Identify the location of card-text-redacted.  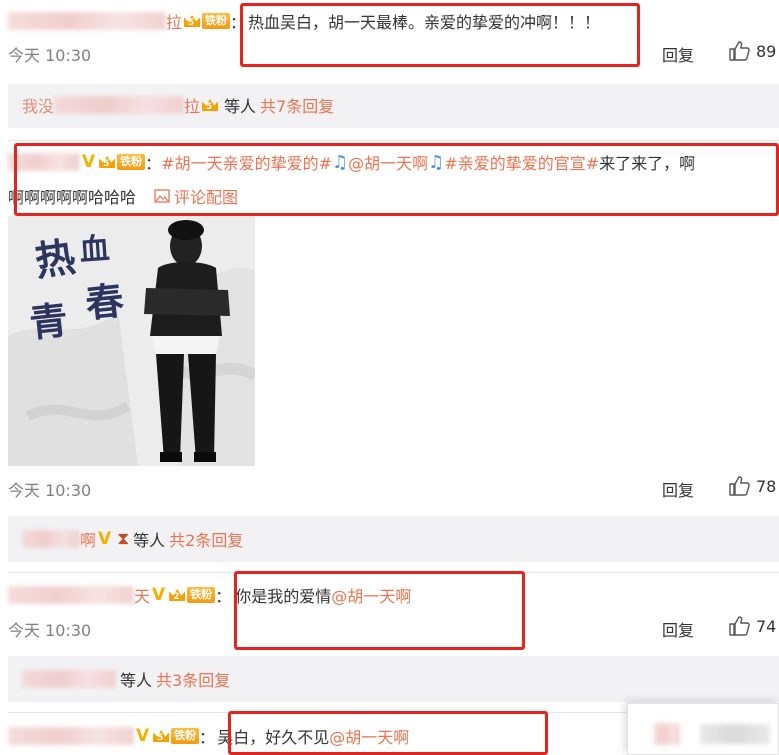
(735, 734).